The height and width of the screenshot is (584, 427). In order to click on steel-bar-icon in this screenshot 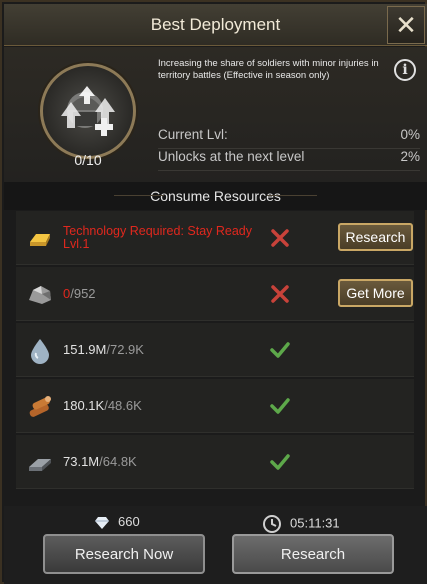, I will do `click(40, 465)`.